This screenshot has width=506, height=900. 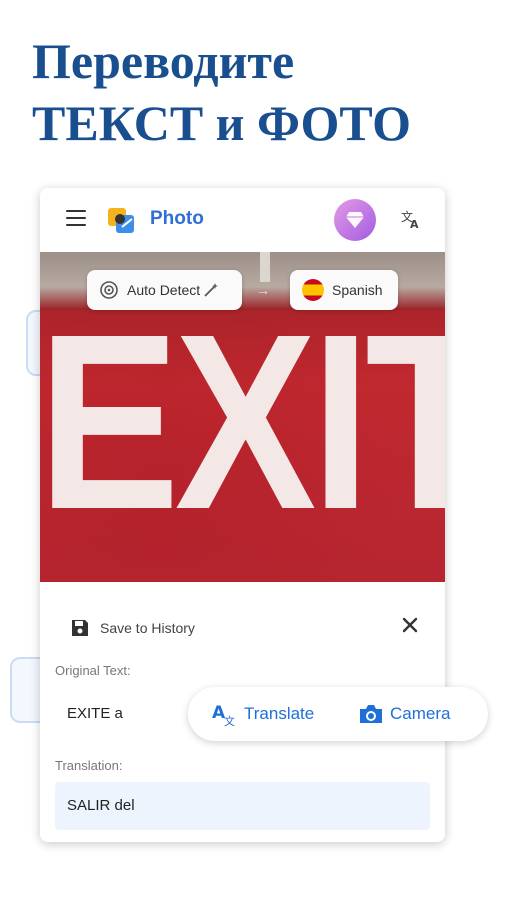 What do you see at coordinates (338, 714) in the screenshot?
I see `action-pill: A 文 Translate Camera` at bounding box center [338, 714].